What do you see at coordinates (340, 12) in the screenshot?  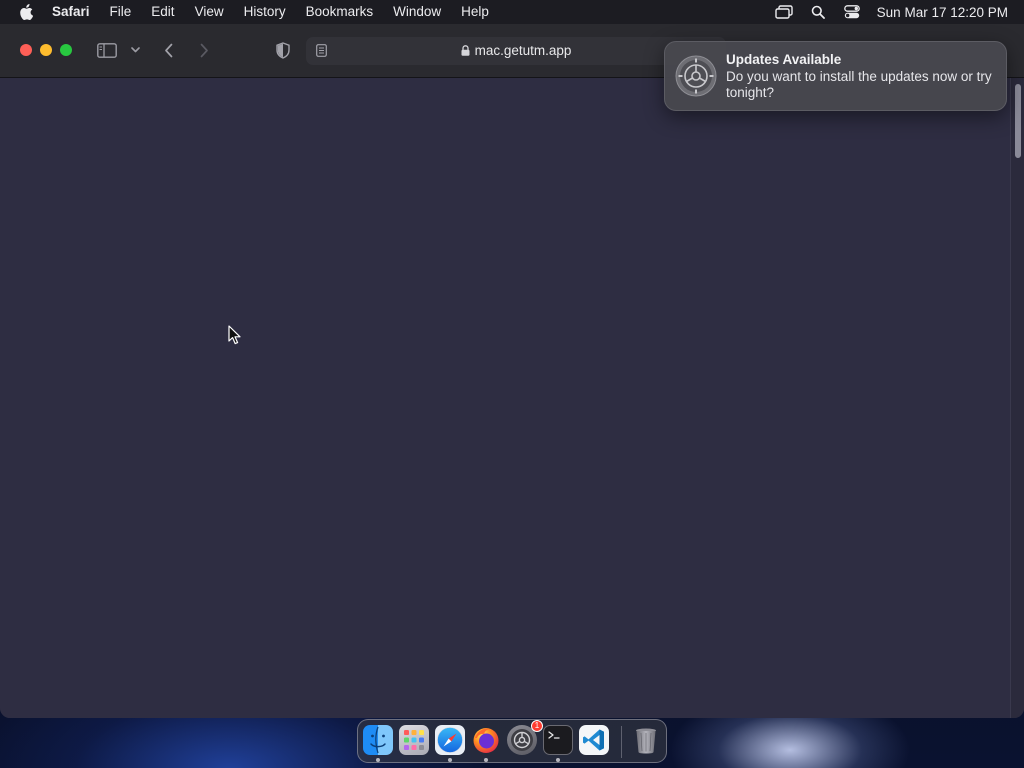 I see `menu-bookmarks: Bookmarks` at bounding box center [340, 12].